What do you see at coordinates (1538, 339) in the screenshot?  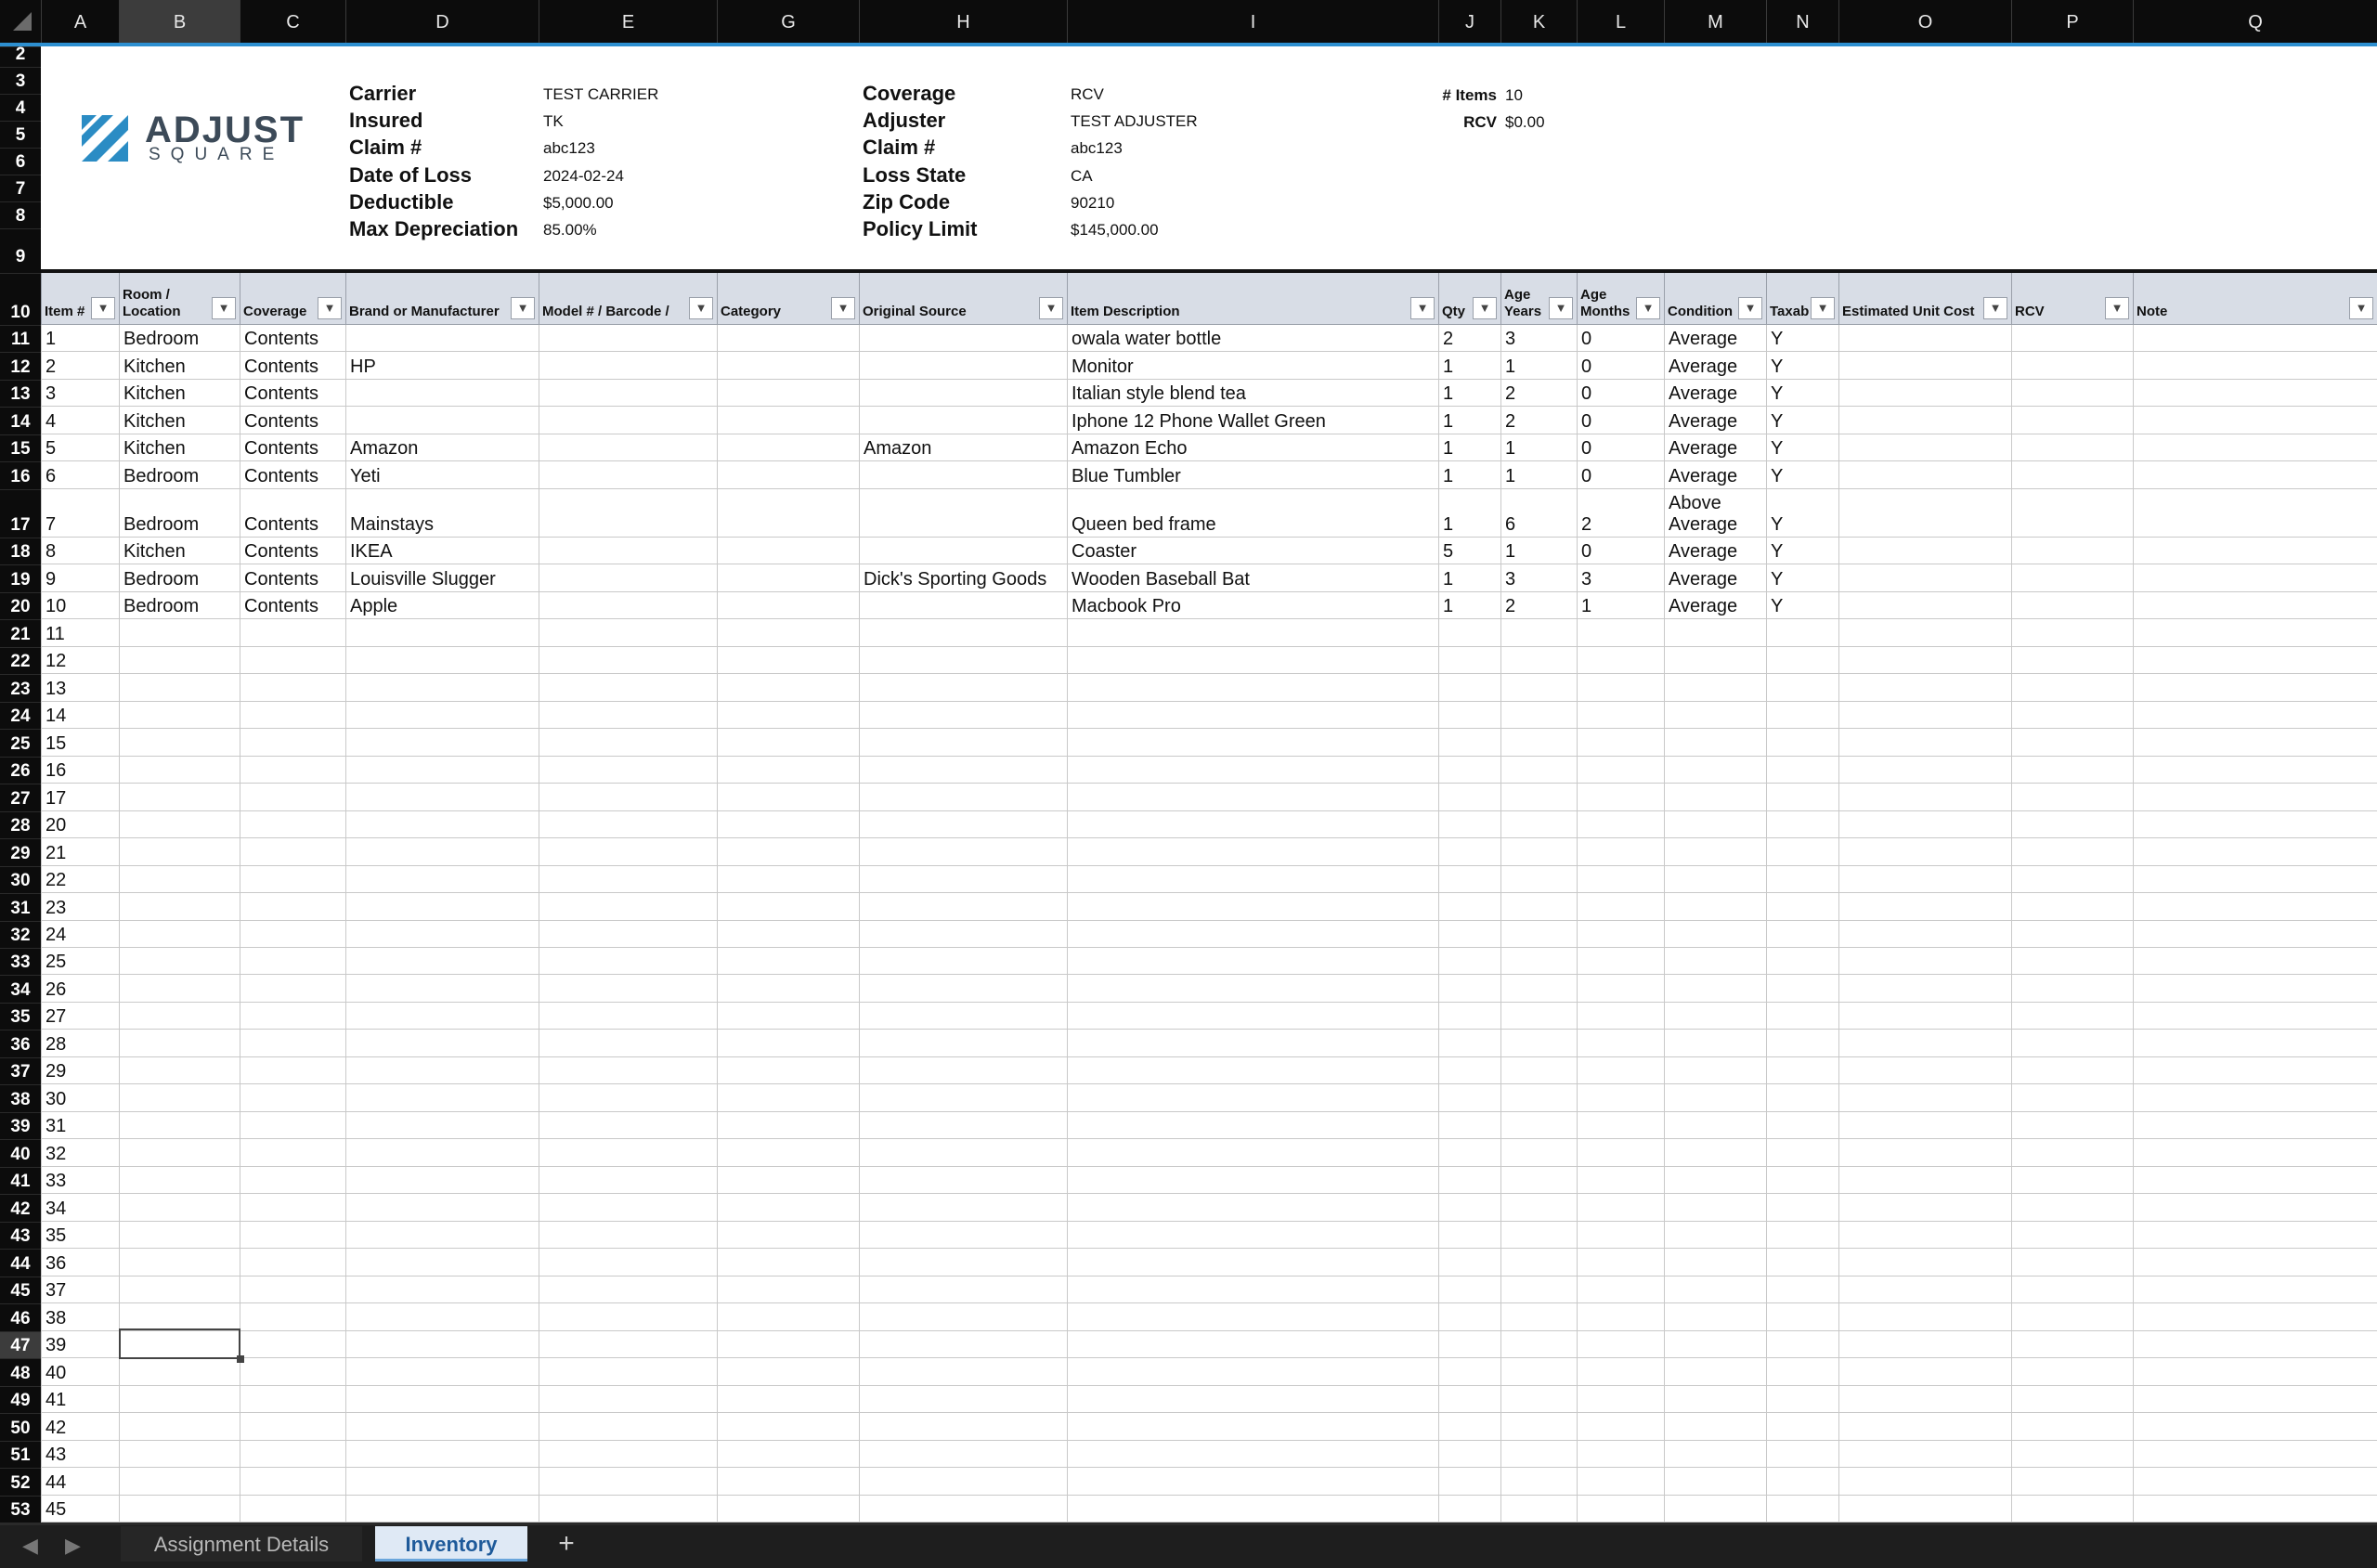 I see `table-cell: 3` at bounding box center [1538, 339].